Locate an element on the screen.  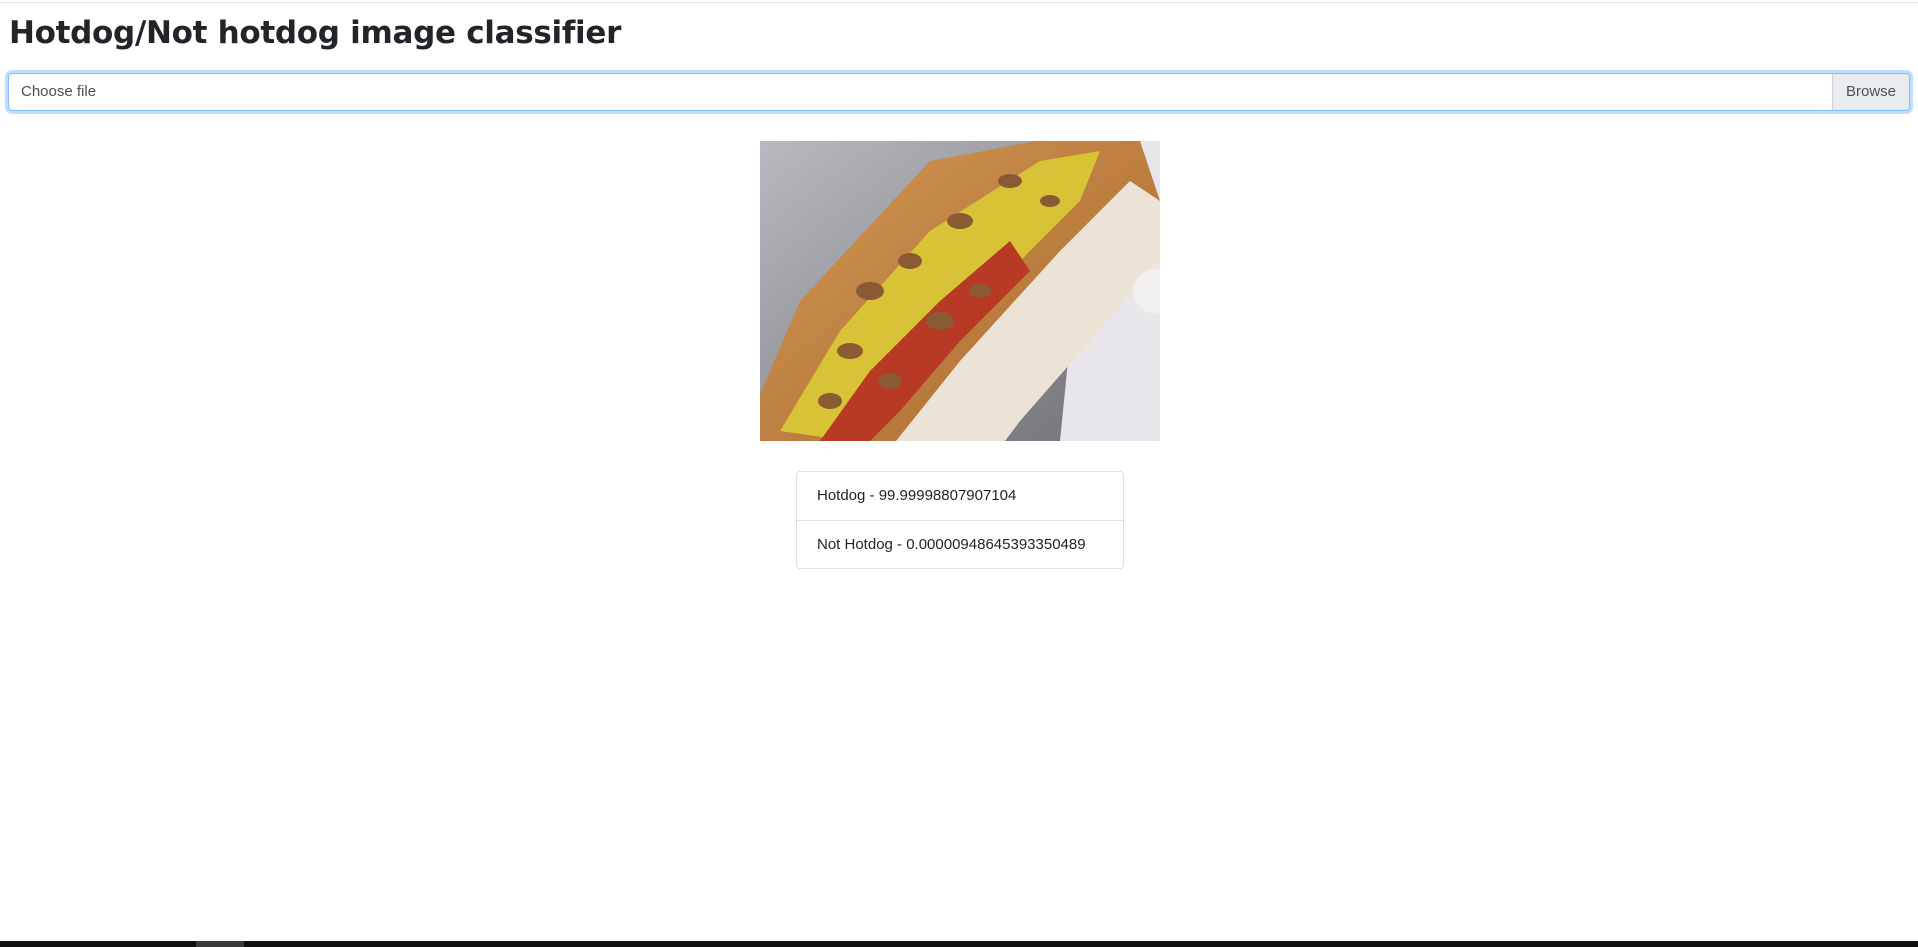
taskbar-active-tab is located at coordinates (220, 944).